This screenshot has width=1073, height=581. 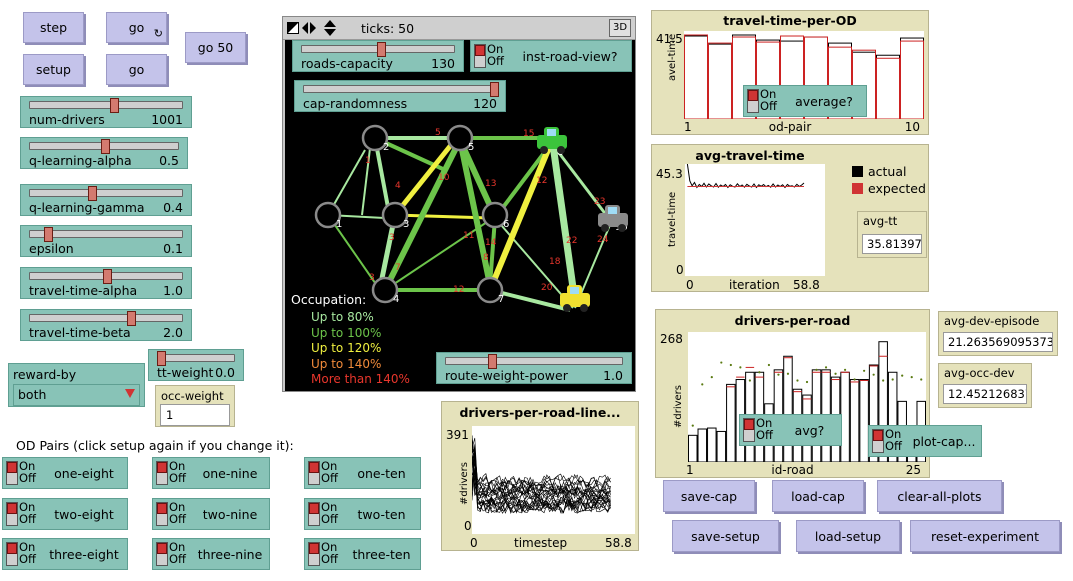 I want to click on series-line, so click(x=745, y=176).